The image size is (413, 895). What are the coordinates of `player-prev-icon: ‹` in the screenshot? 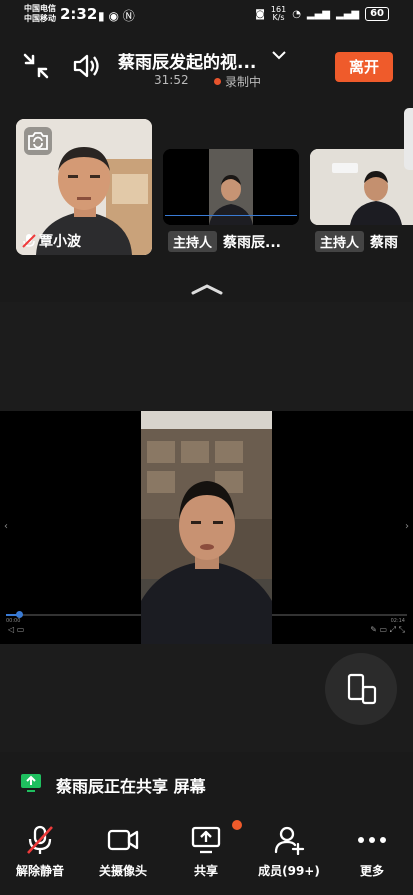 It's located at (6, 526).